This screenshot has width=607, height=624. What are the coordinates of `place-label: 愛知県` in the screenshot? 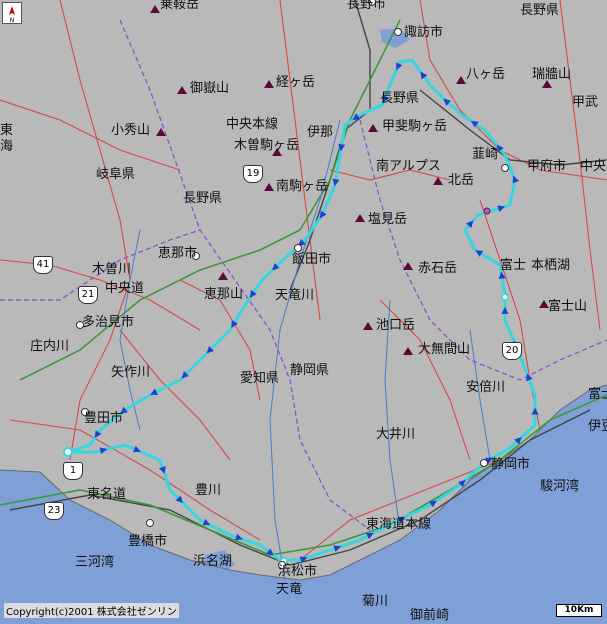 It's located at (260, 378).